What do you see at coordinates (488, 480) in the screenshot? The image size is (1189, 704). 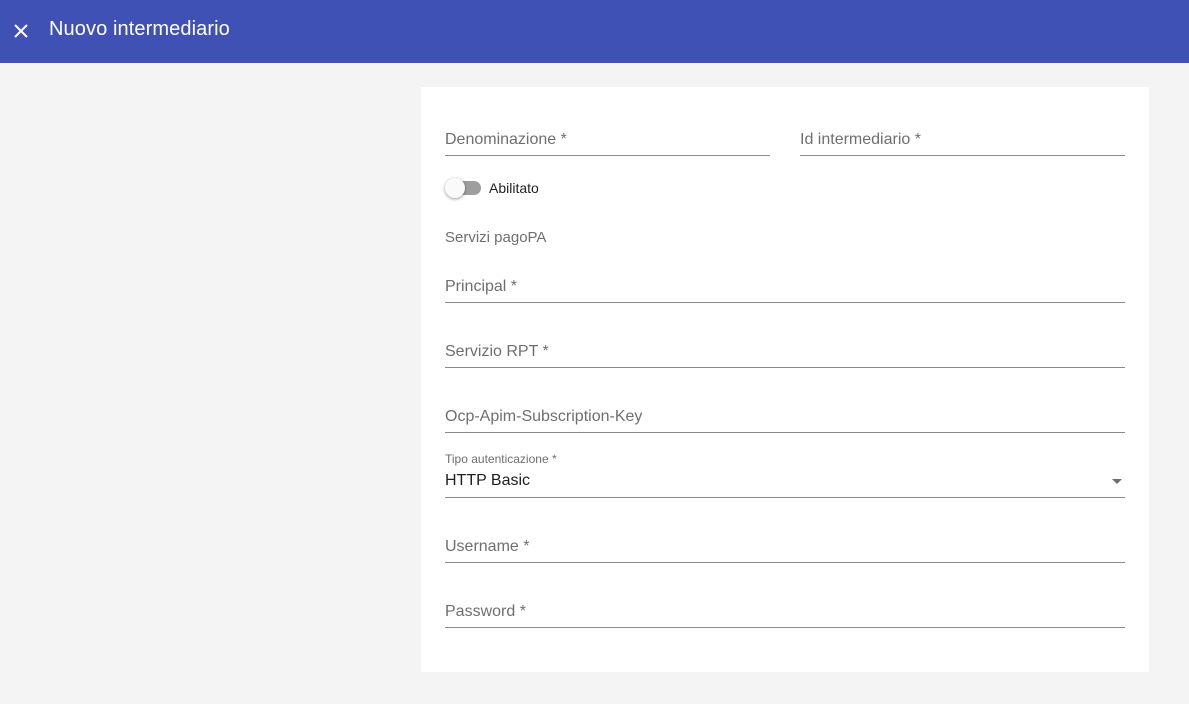 I see `tipo-autenticazione-value: HTTP Basic` at bounding box center [488, 480].